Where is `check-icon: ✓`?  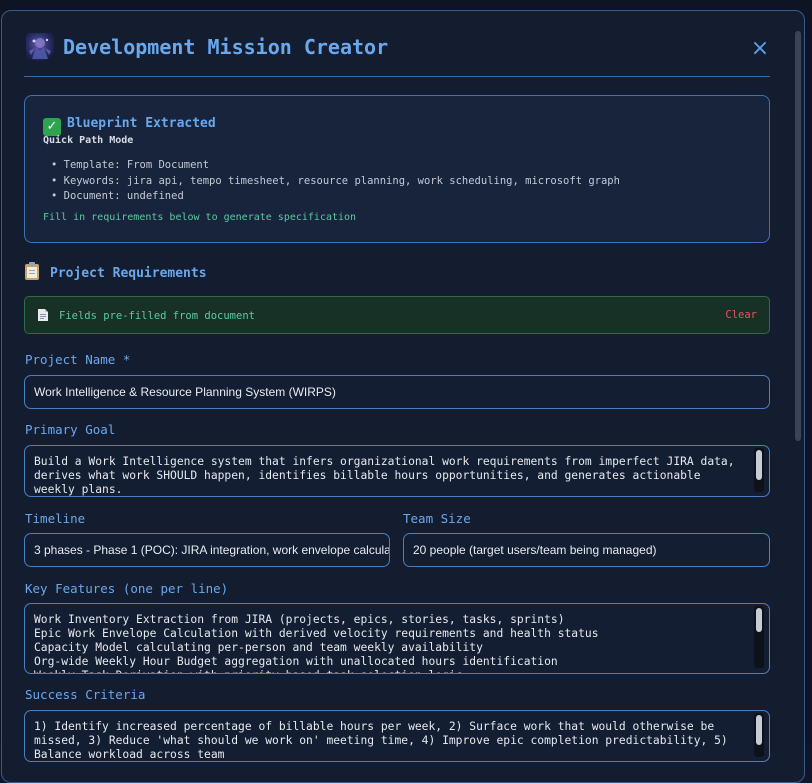
check-icon: ✓ is located at coordinates (52, 127).